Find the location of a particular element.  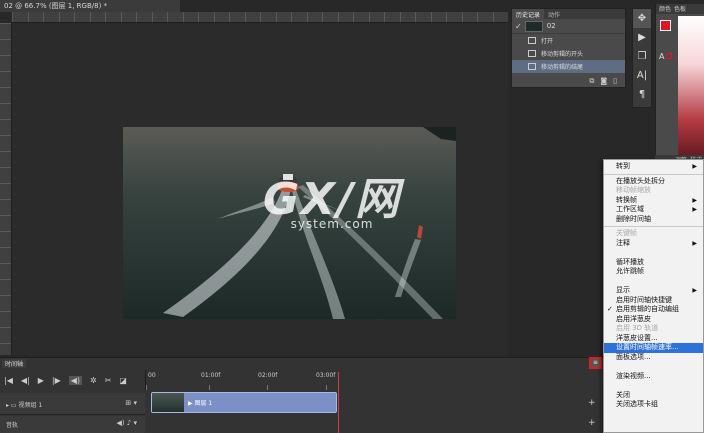

history-item-label: 移动剪辑的开头 is located at coordinates (562, 54).